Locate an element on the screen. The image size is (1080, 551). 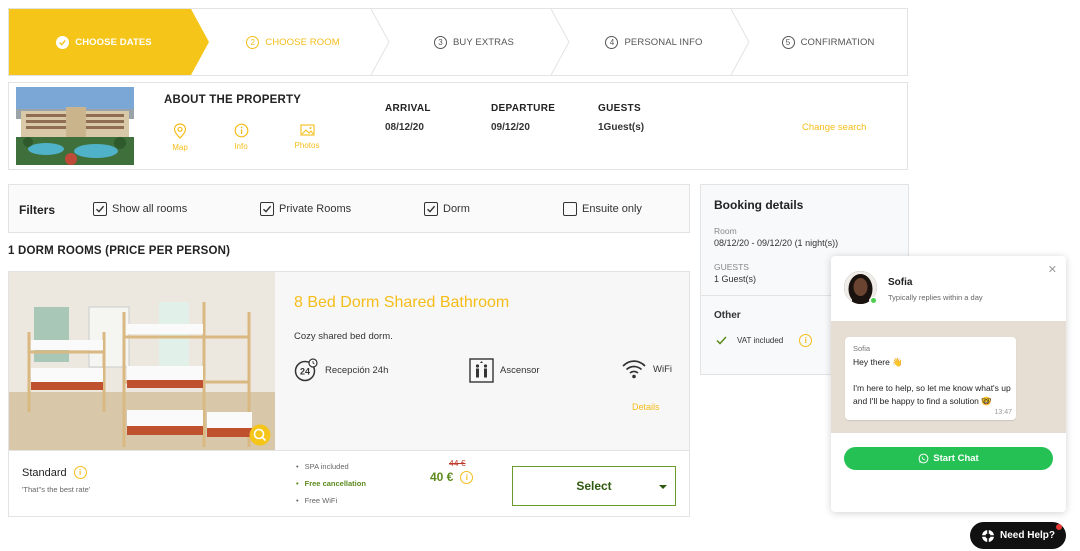
need-help-button: Need Help? is located at coordinates (1018, 535).